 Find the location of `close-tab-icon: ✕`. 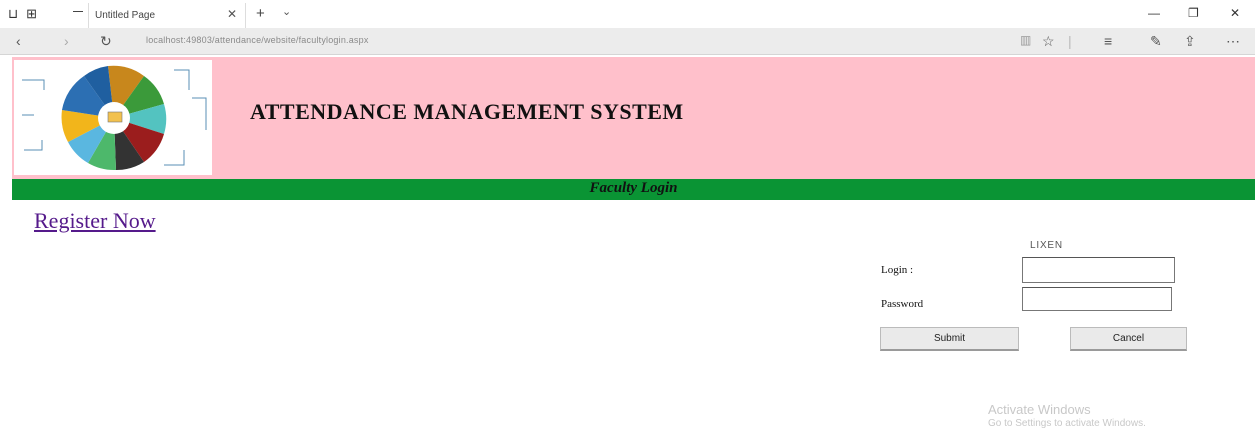

close-tab-icon: ✕ is located at coordinates (232, 14).